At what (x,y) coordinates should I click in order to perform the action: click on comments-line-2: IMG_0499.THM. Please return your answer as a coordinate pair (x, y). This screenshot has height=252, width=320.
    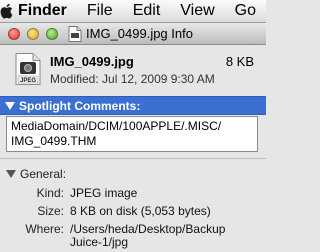
    Looking at the image, I should click on (54, 141).